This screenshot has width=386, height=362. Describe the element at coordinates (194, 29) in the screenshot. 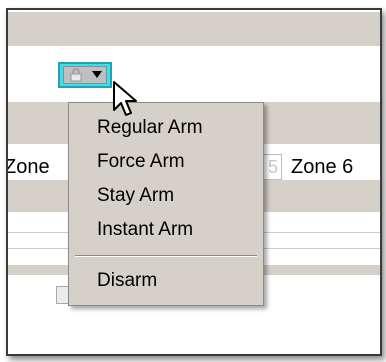

I see `header-band` at that location.